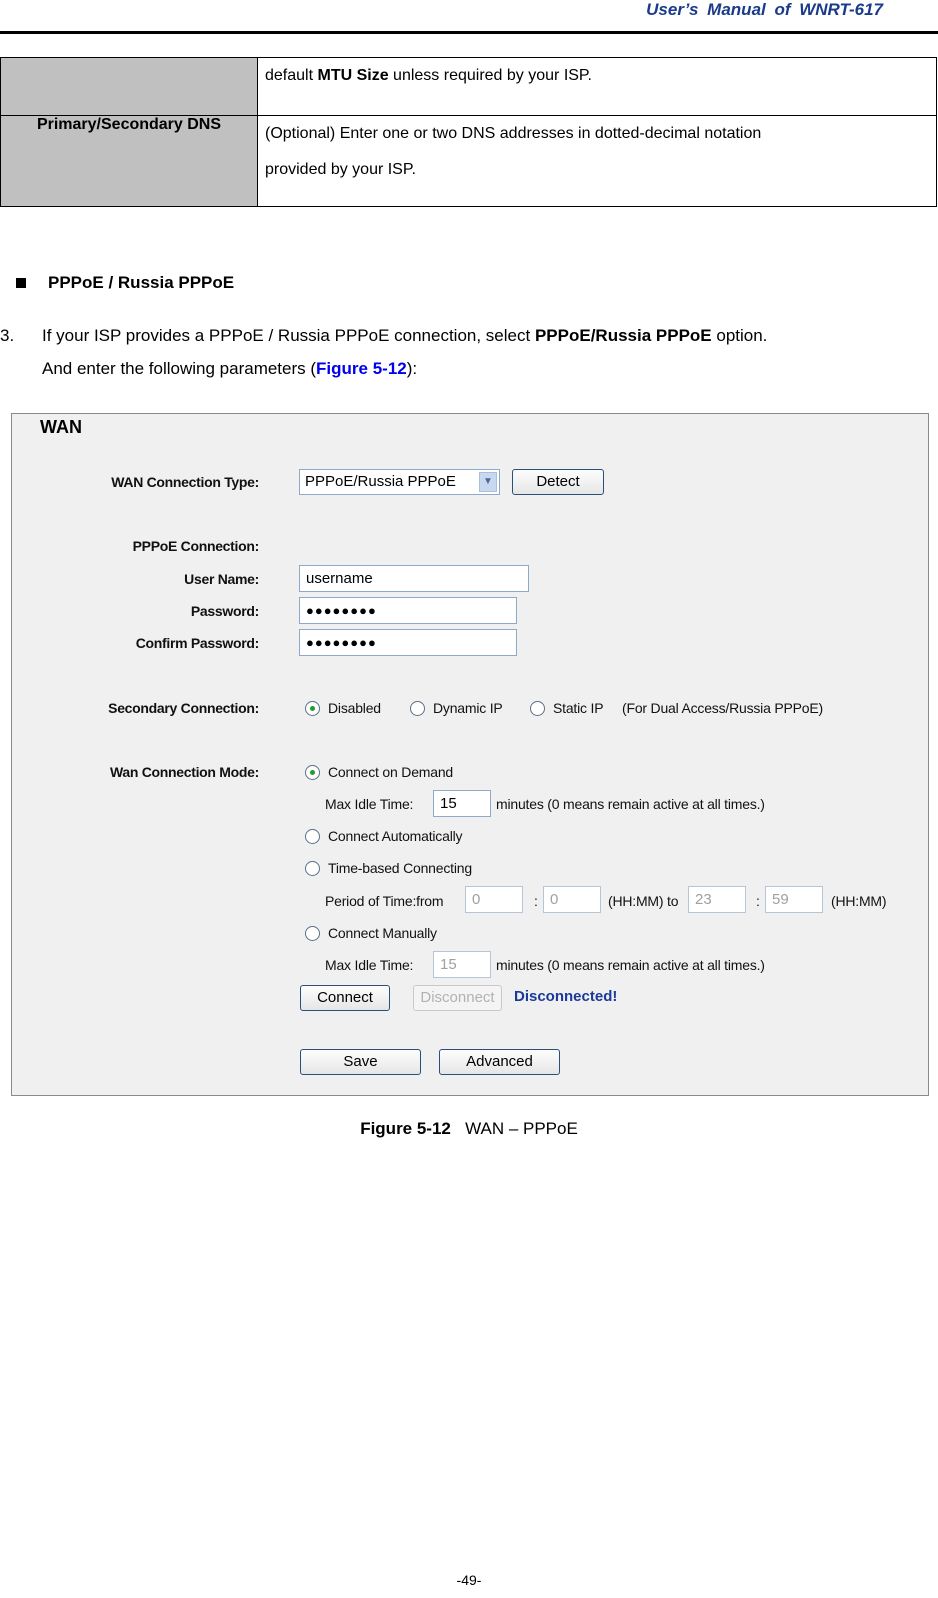 The image size is (938, 1598). I want to click on radio-label: Connect on Demand, so click(391, 772).